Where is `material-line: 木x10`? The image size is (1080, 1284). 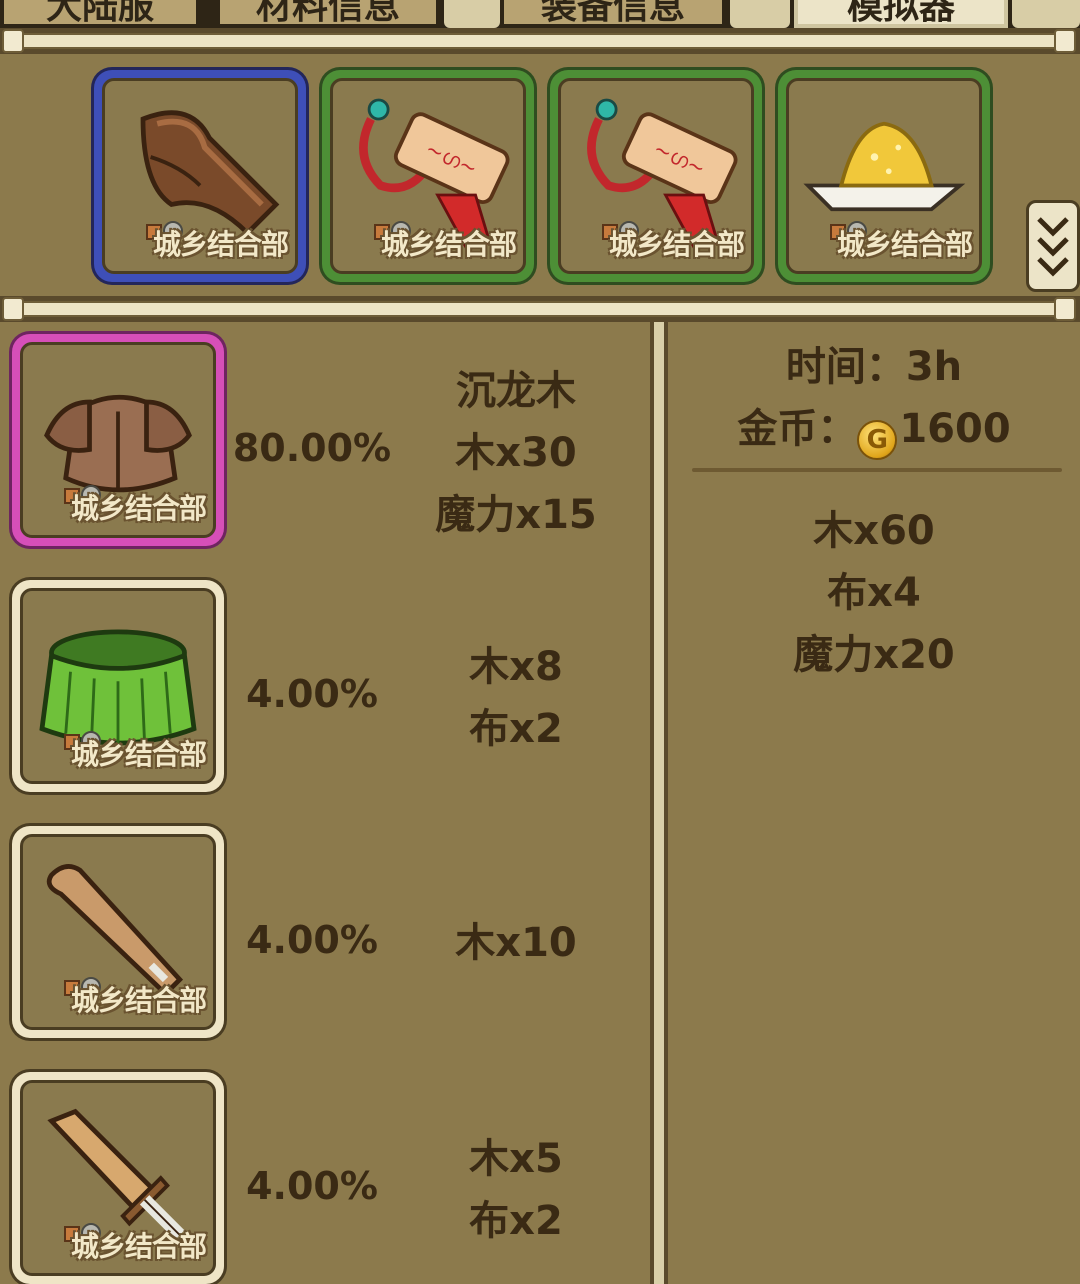
material-line: 木x10 is located at coordinates (516, 943).